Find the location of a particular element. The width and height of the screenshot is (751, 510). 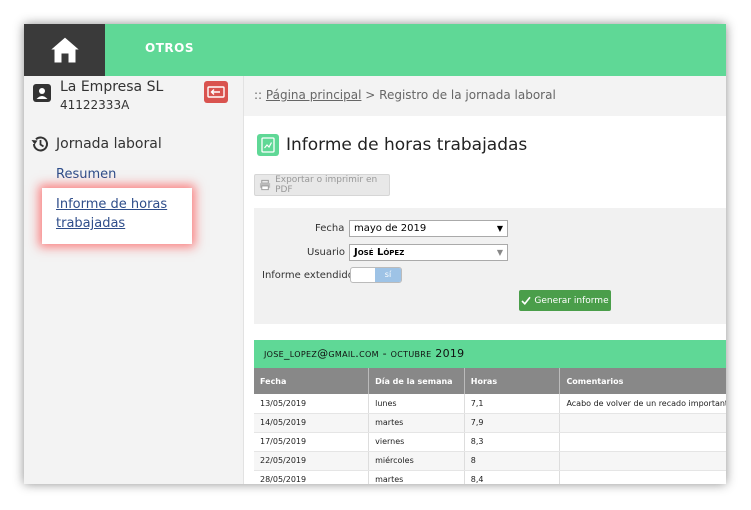

nav-otros: OTROS is located at coordinates (169, 48).